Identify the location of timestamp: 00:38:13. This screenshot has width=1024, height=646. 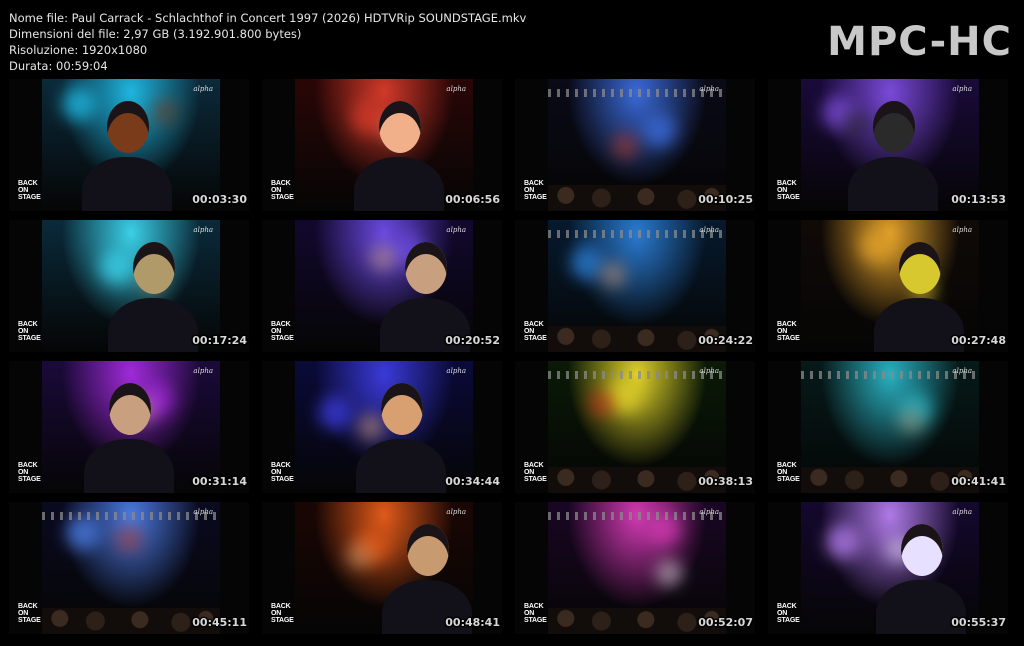
(725, 481).